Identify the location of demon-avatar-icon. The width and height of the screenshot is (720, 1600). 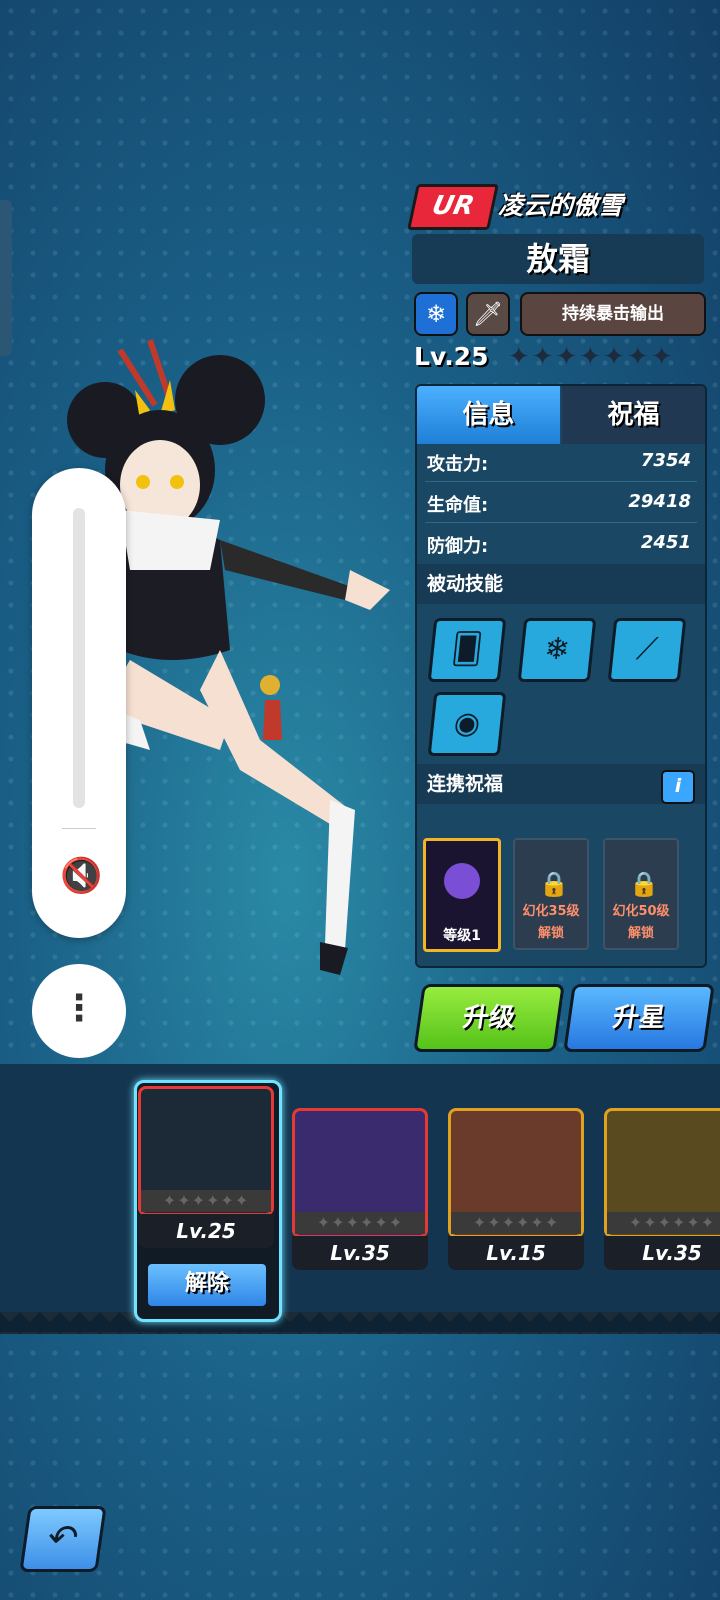
(462, 881).